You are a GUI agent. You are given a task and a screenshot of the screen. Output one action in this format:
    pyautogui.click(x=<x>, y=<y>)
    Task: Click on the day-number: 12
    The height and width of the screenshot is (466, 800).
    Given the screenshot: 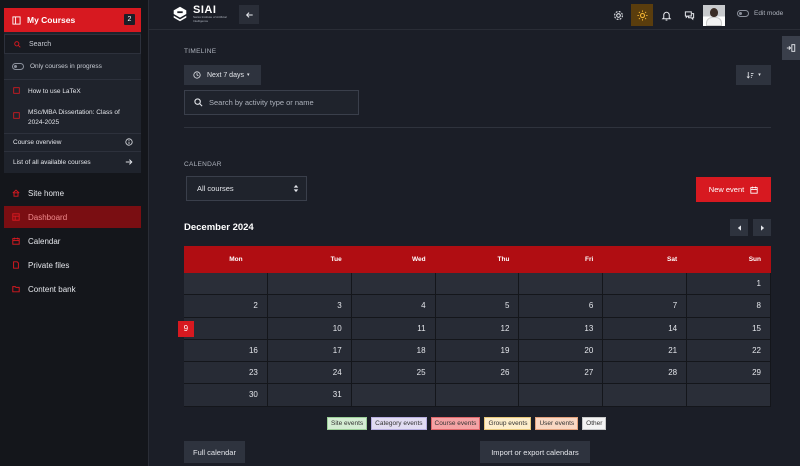 What is the action you would take?
    pyautogui.click(x=505, y=328)
    